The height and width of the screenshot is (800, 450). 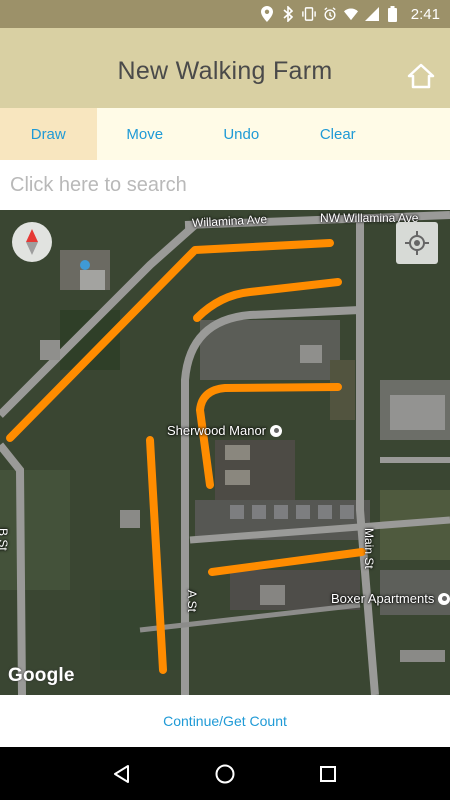 I want to click on compass-icon, so click(x=32, y=242).